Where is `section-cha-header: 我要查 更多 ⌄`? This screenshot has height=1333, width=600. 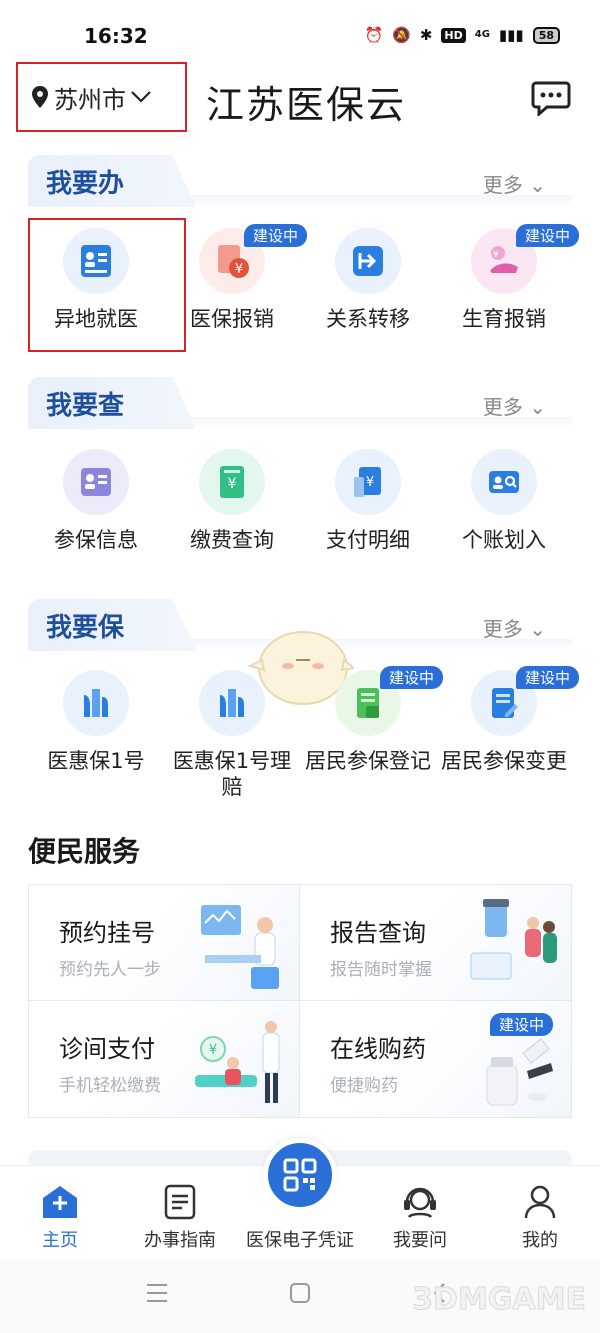 section-cha-header: 我要查 更多 ⌄ is located at coordinates (300, 403).